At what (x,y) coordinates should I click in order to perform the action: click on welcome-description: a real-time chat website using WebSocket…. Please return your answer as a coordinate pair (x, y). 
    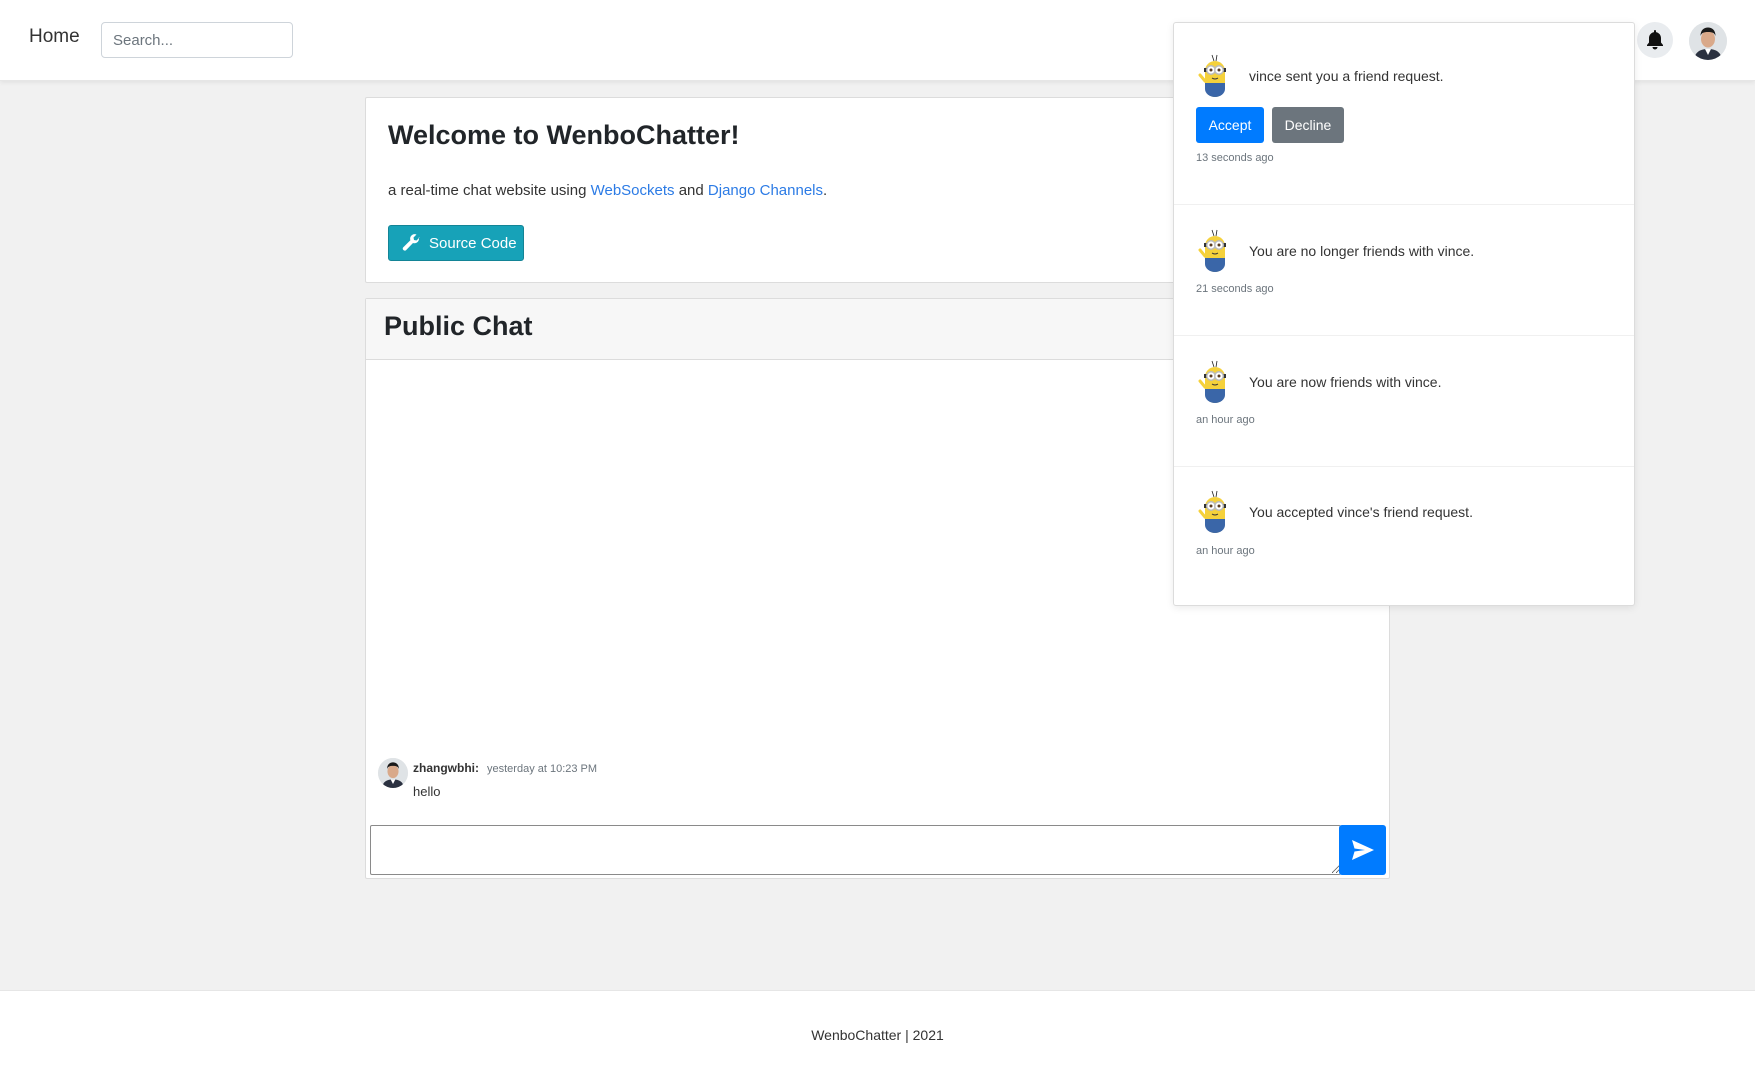
    Looking at the image, I should click on (607, 190).